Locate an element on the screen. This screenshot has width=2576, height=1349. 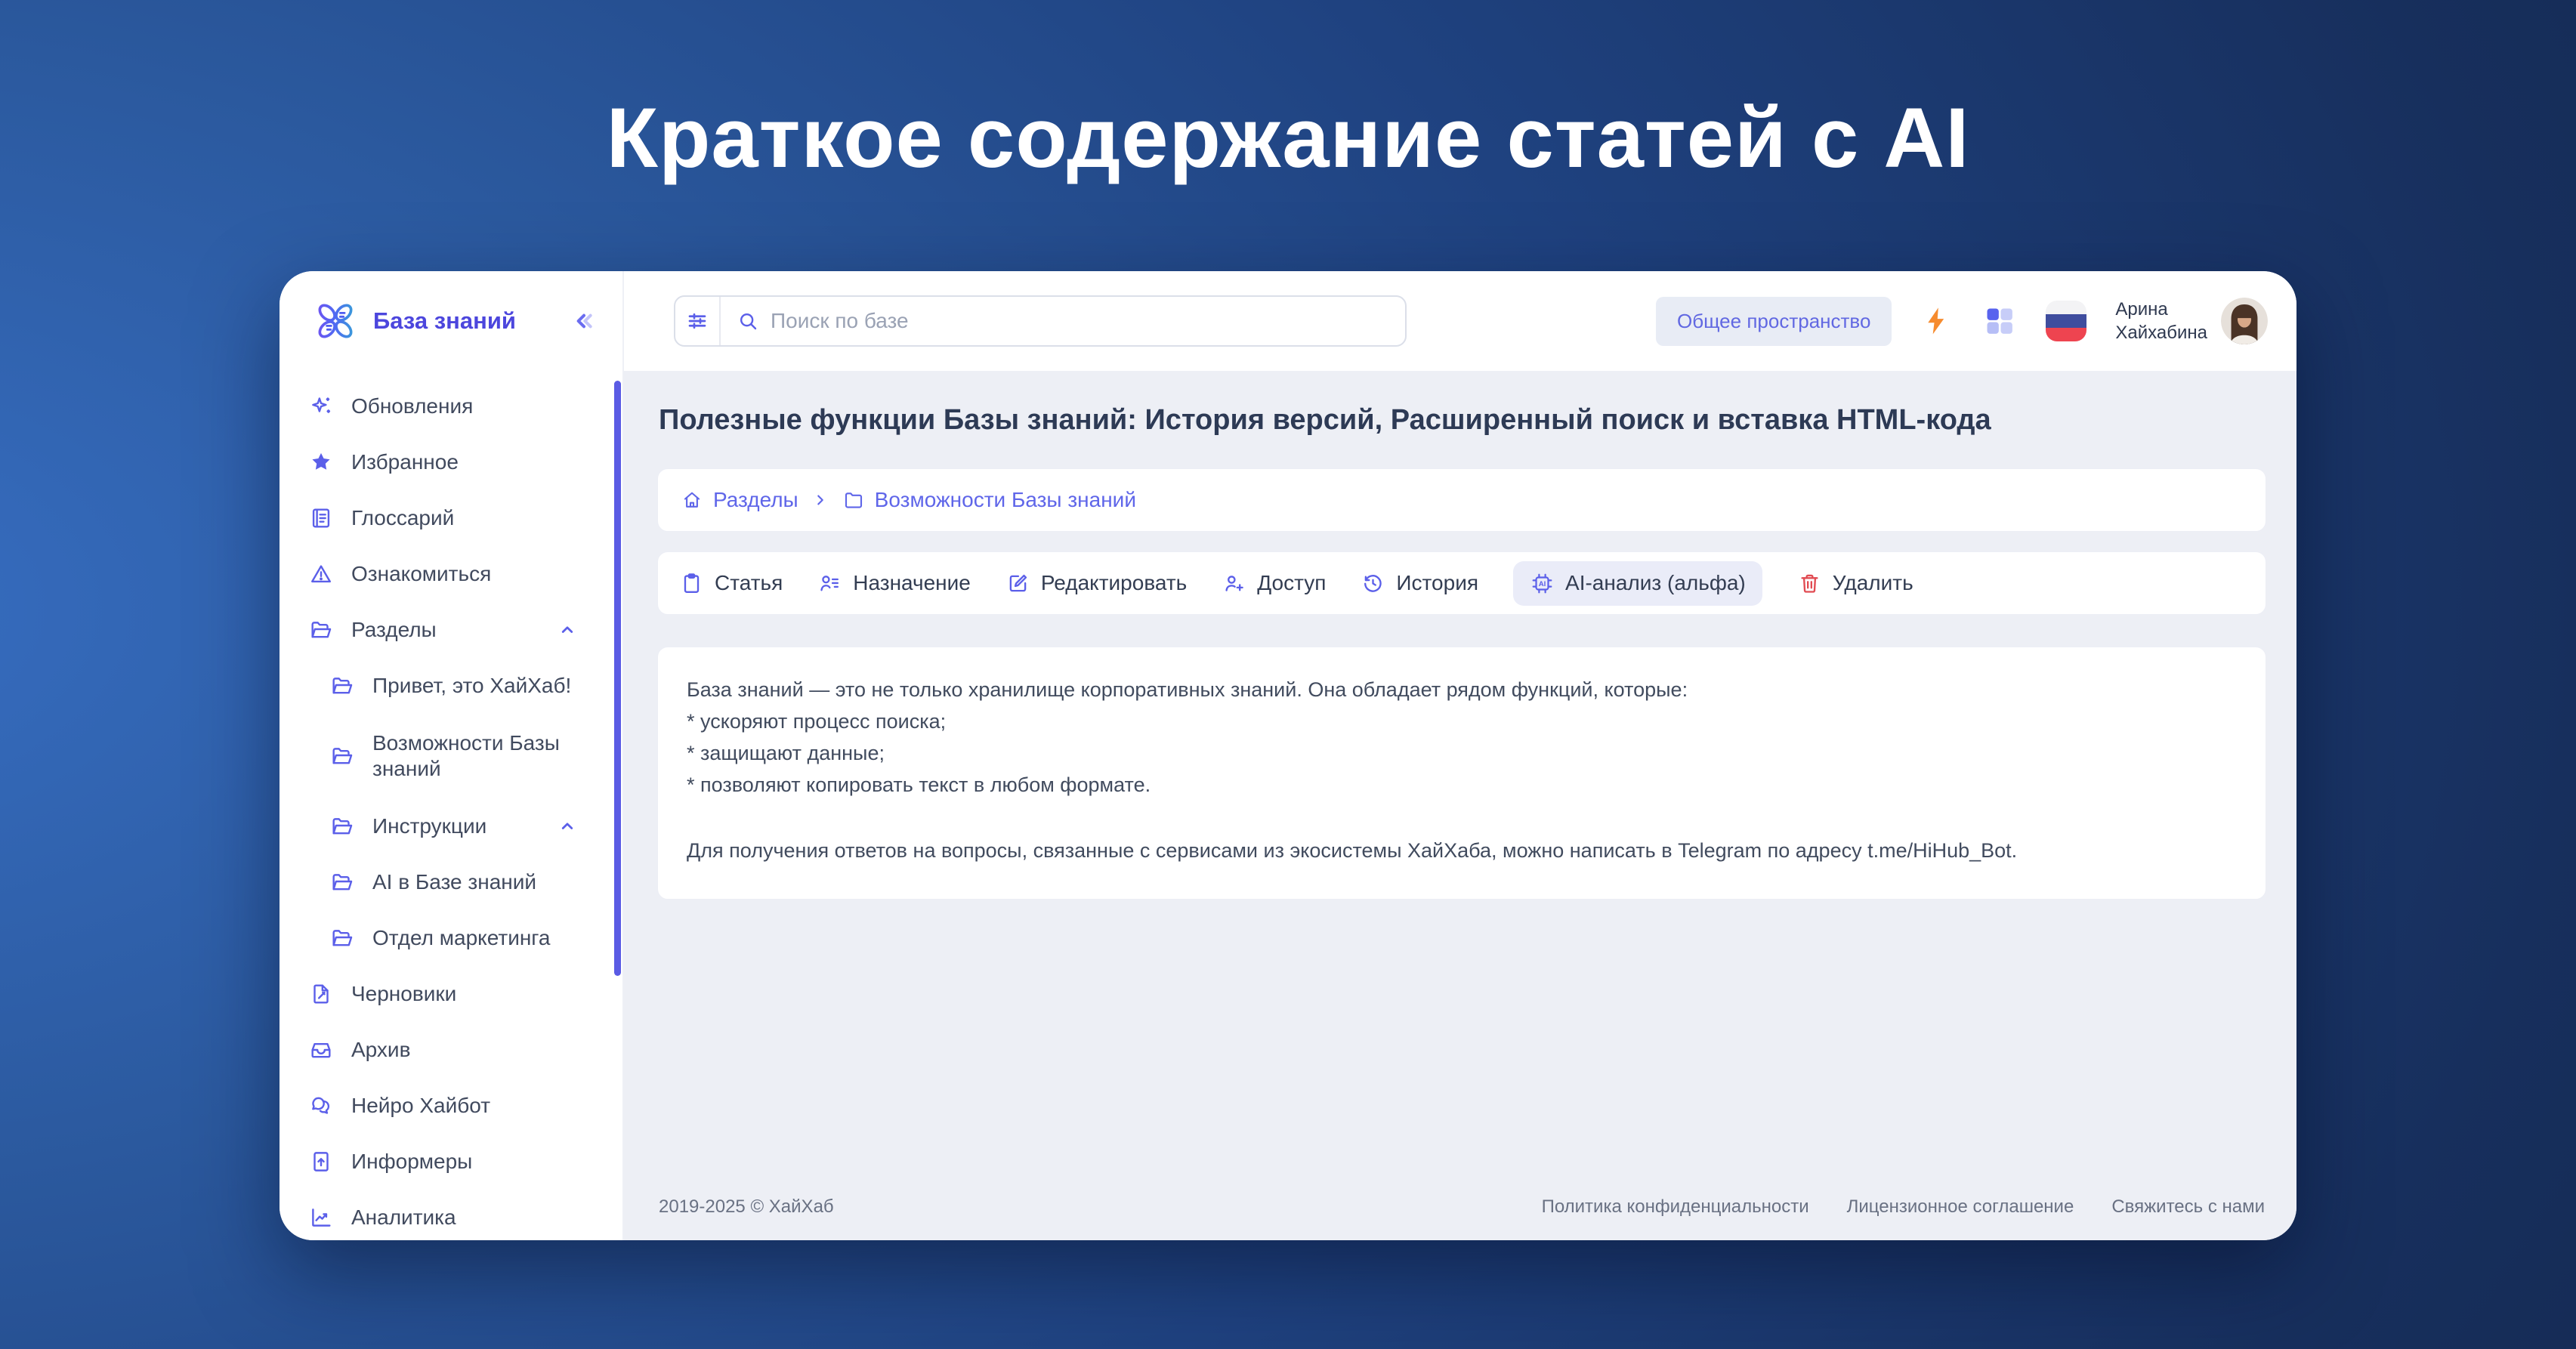
sidebar-item-label: Обновления is located at coordinates (412, 406).